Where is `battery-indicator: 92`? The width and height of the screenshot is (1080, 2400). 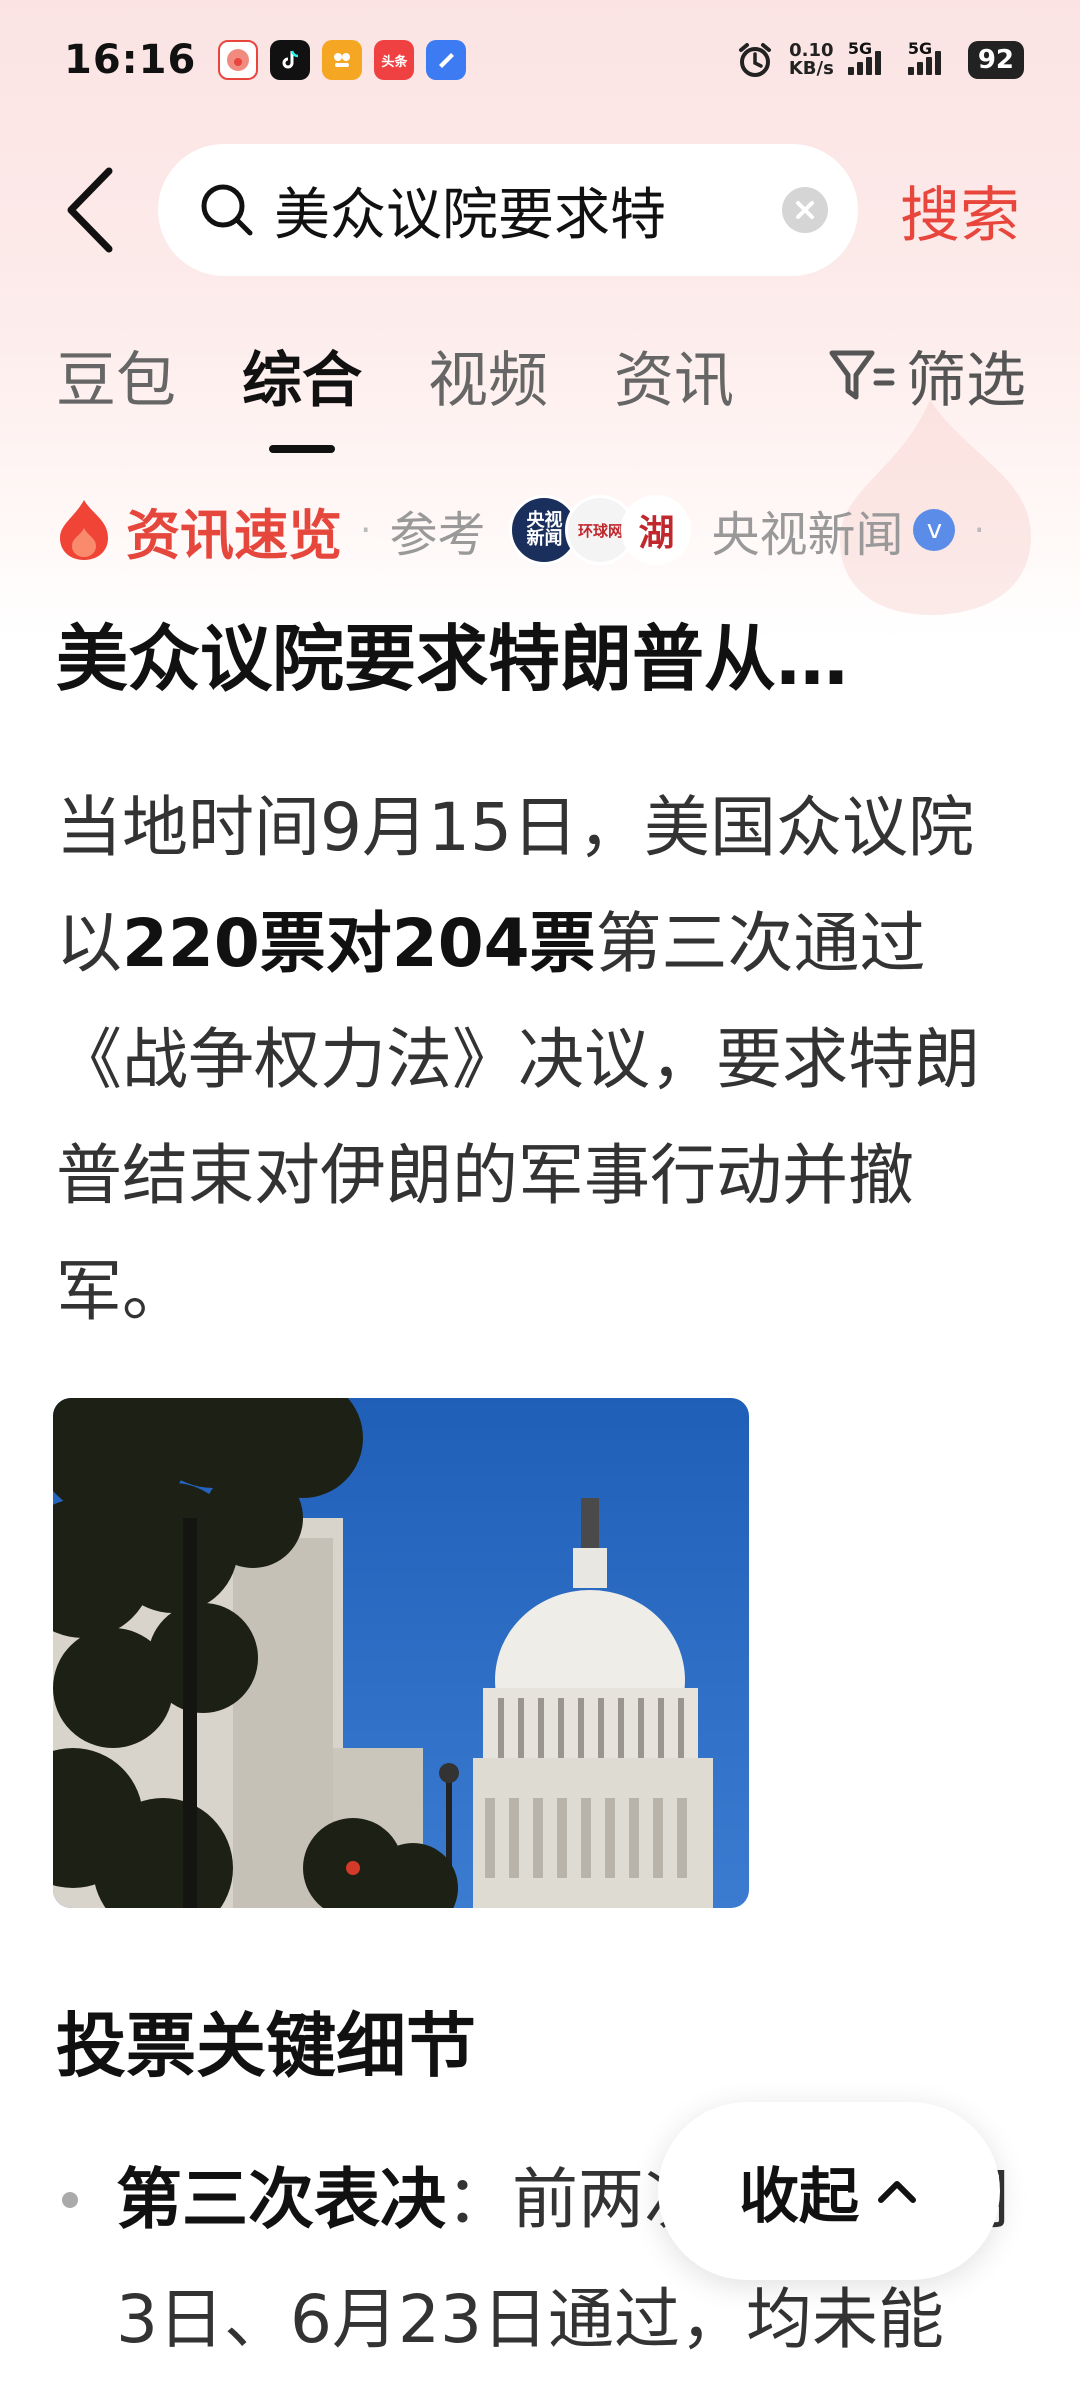
battery-indicator: 92 is located at coordinates (995, 60).